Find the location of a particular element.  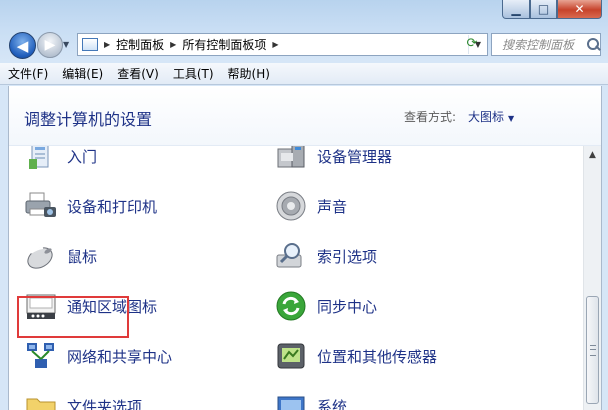

menu-help: 帮助(H) is located at coordinates (249, 73).